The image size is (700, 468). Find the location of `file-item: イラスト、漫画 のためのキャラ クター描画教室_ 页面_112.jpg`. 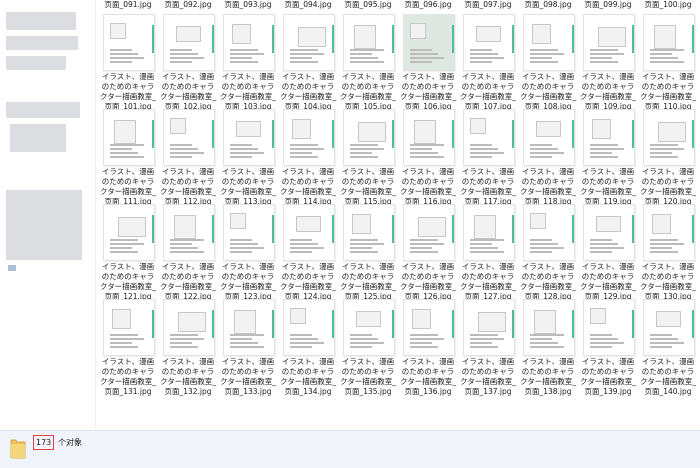

file-item: イラスト、漫画 のためのキャラ クター描画教室_ 页面_112.jpg is located at coordinates (188, 157).